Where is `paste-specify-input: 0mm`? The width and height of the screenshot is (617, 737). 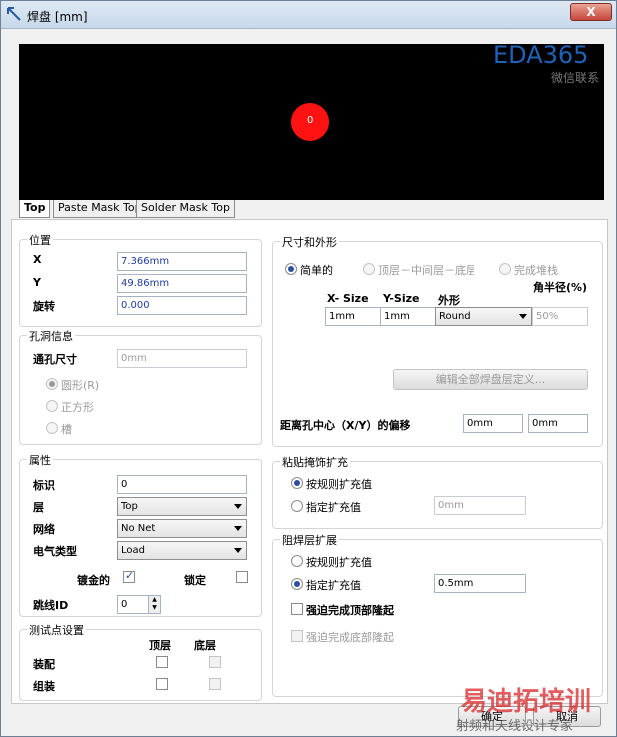
paste-specify-input: 0mm is located at coordinates (480, 505).